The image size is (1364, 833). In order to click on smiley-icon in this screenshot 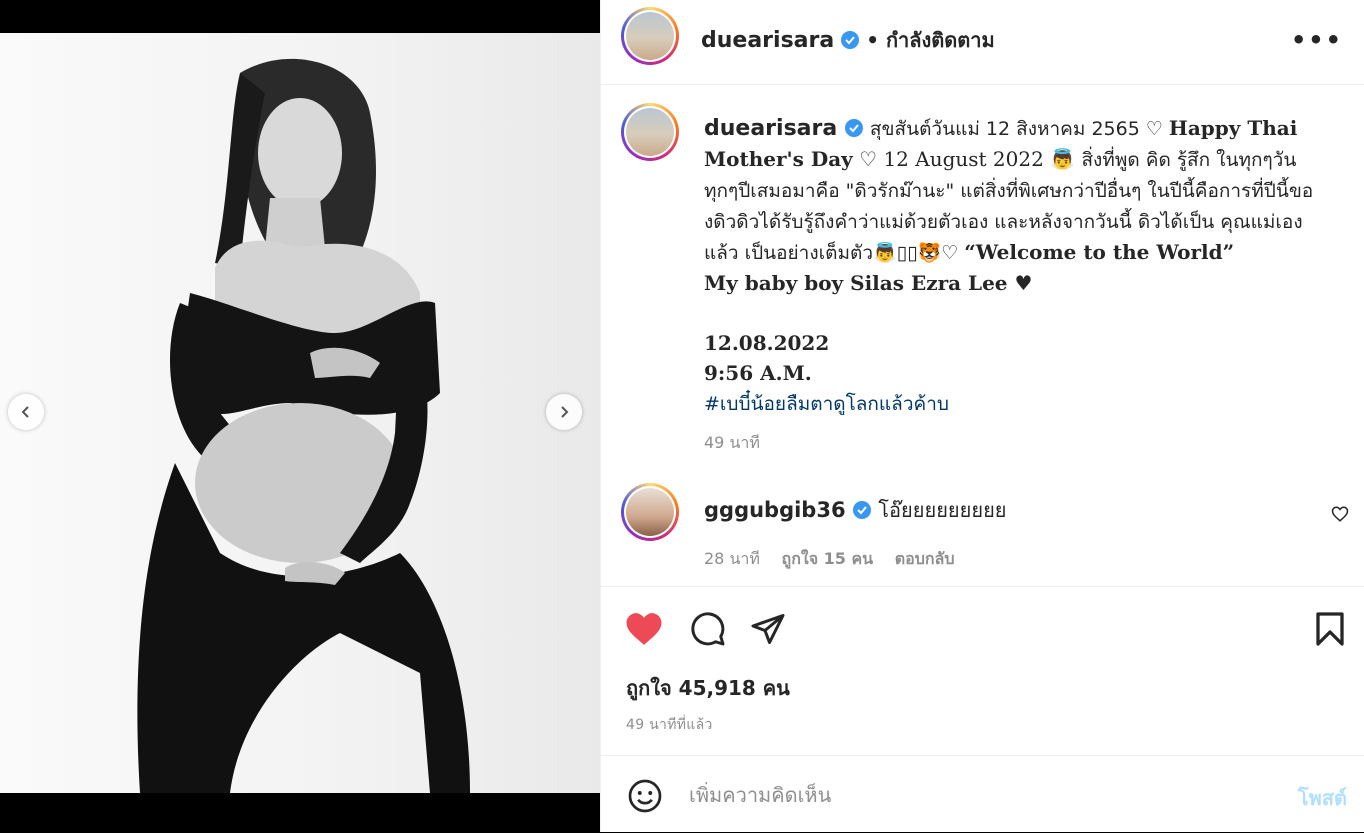, I will do `click(645, 796)`.